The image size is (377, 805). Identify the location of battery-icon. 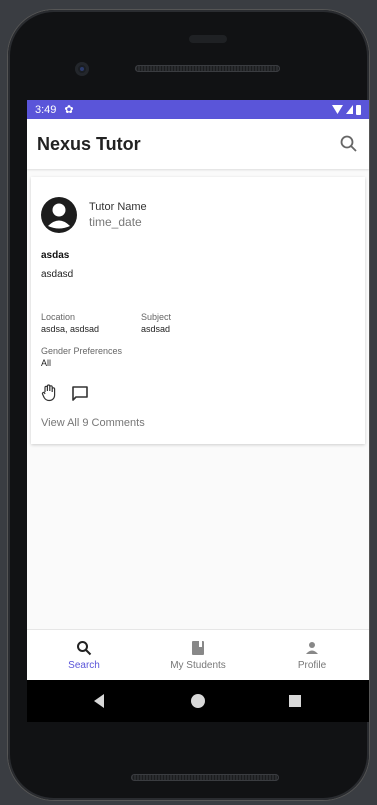
(358, 109).